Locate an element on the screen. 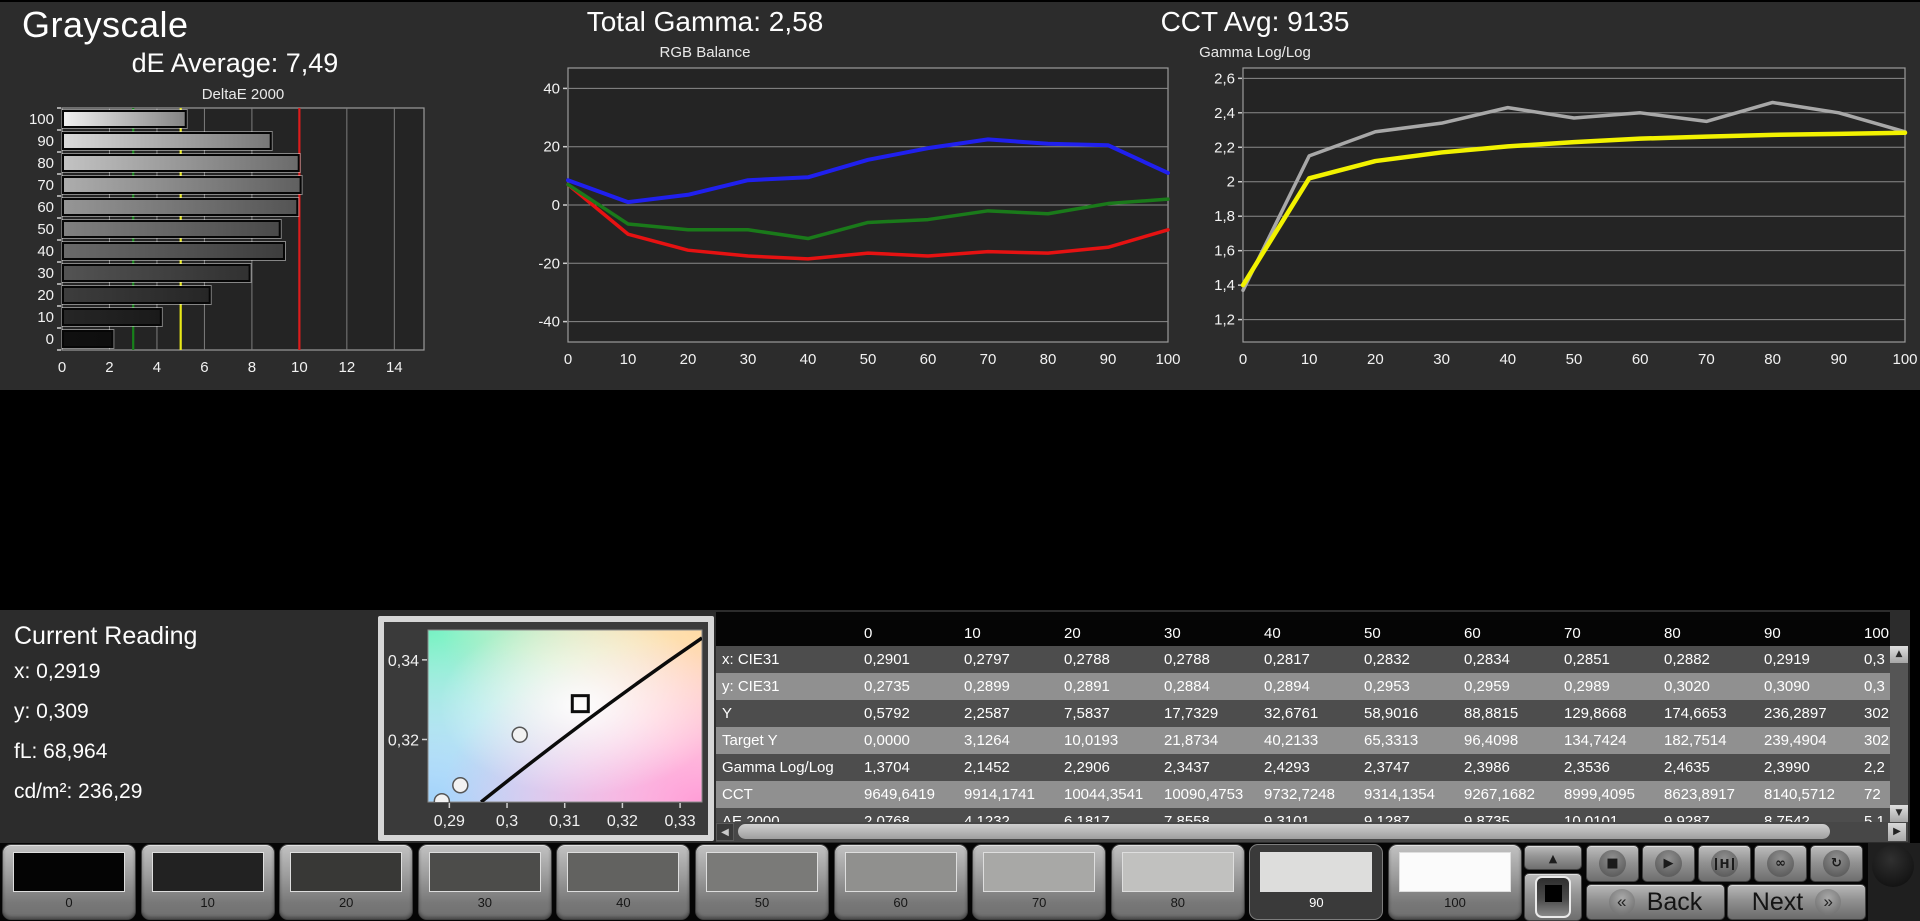 This screenshot has width=1920, height=921. pattern-patch-button-100: 100 is located at coordinates (1455, 882).